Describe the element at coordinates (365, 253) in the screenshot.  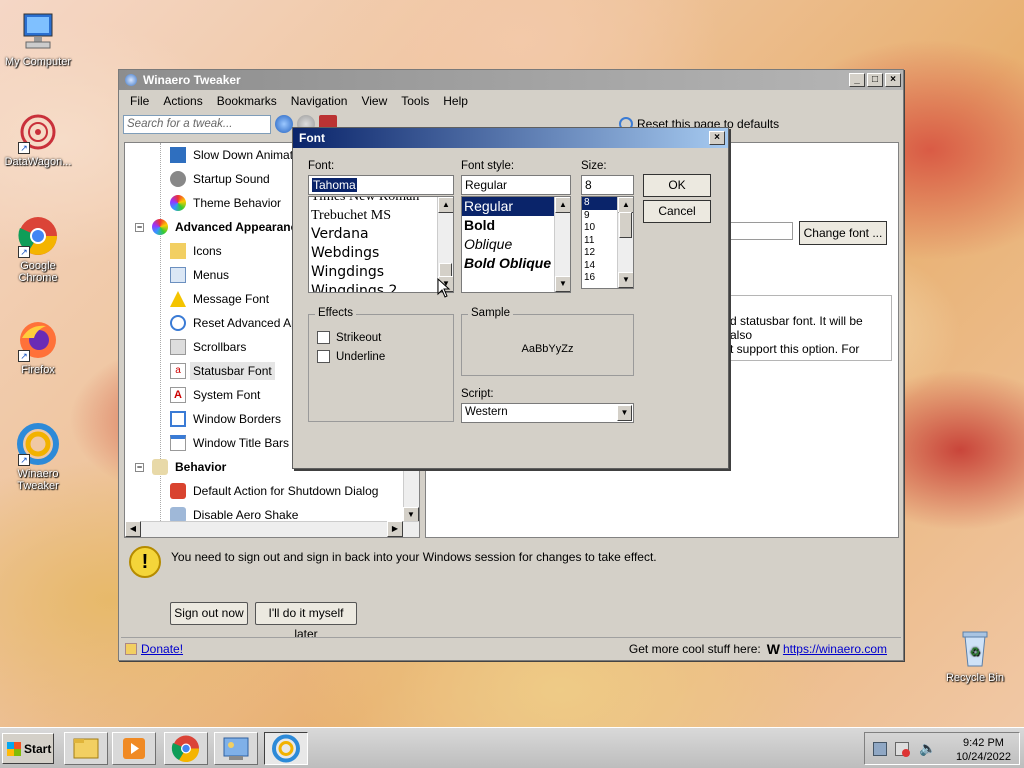
I see `font-list-item: Webdings` at that location.